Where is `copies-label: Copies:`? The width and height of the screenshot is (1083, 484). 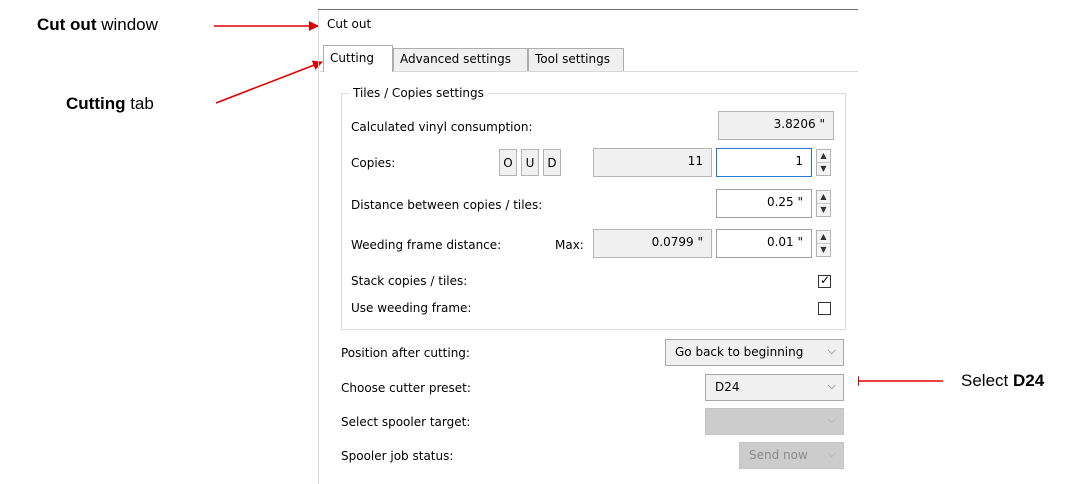 copies-label: Copies: is located at coordinates (373, 163).